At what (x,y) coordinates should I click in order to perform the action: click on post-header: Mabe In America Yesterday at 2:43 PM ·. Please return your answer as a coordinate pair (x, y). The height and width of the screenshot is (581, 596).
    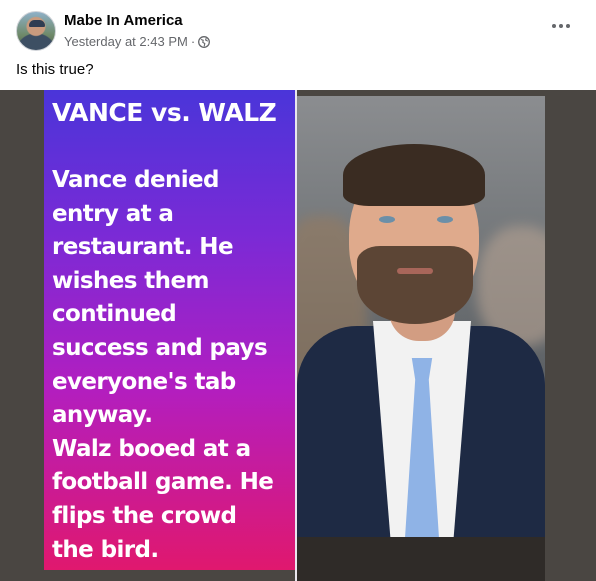
    Looking at the image, I should click on (298, 32).